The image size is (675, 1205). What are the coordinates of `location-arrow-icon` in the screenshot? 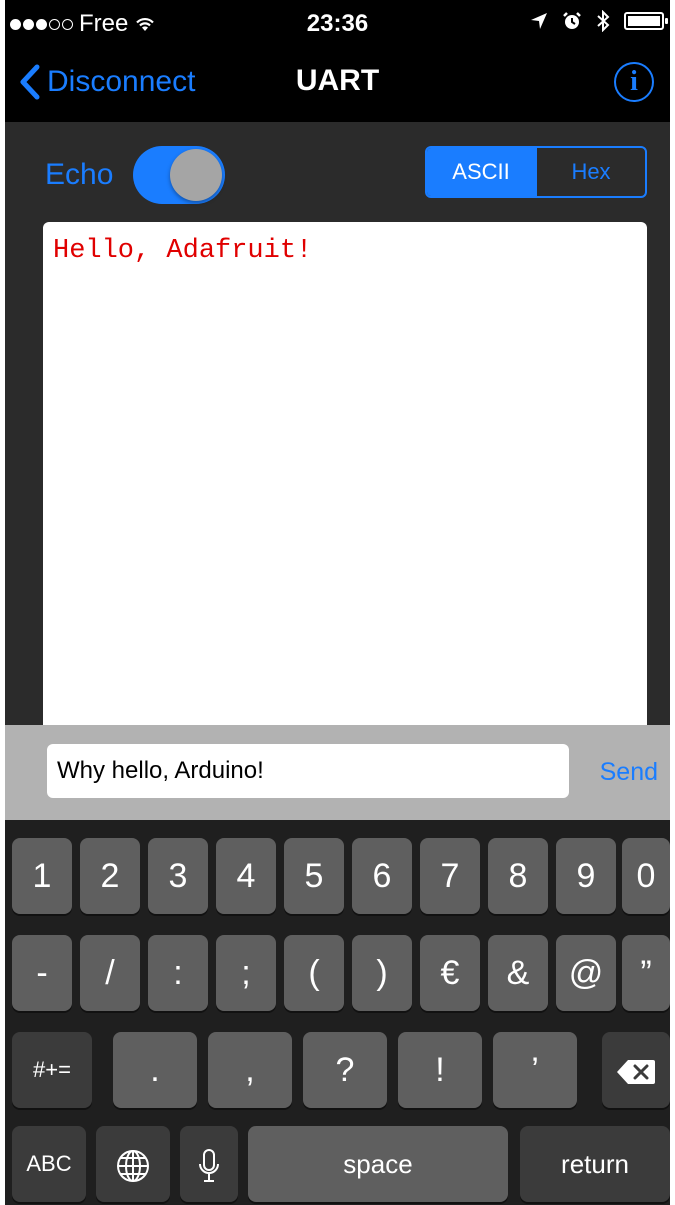 It's located at (539, 21).